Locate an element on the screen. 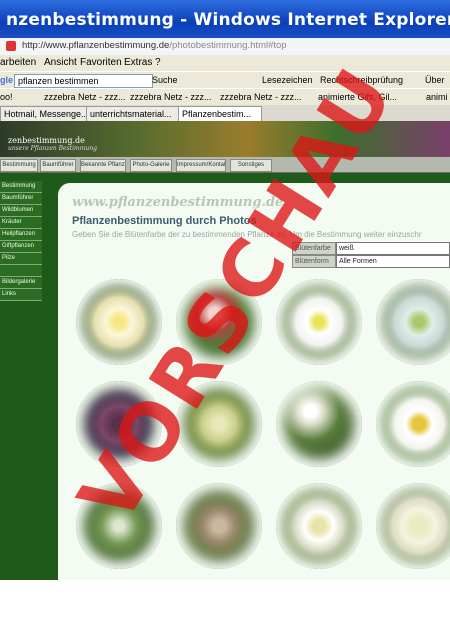 The width and height of the screenshot is (450, 637). menu-favoriten: Favoriten is located at coordinates (101, 62).